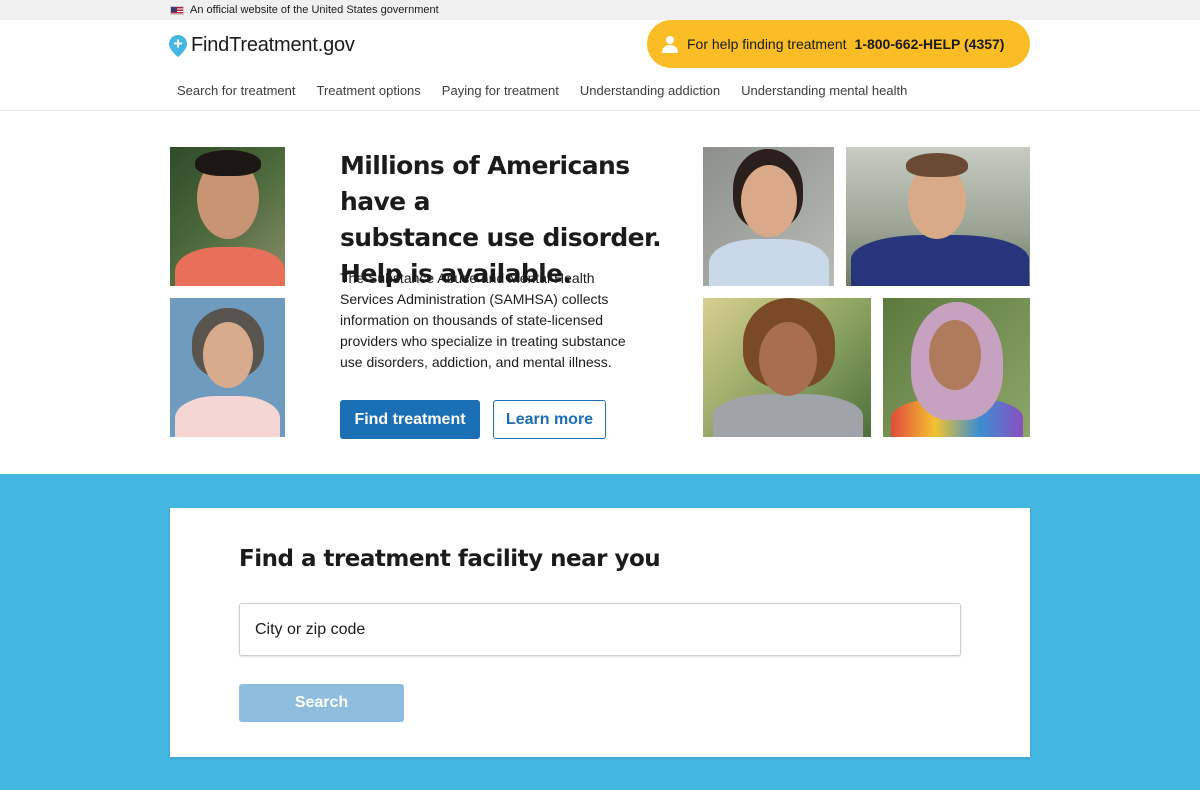  Describe the element at coordinates (824, 90) in the screenshot. I see `nav-item-understanding-mental-health: Understanding mental health` at that location.